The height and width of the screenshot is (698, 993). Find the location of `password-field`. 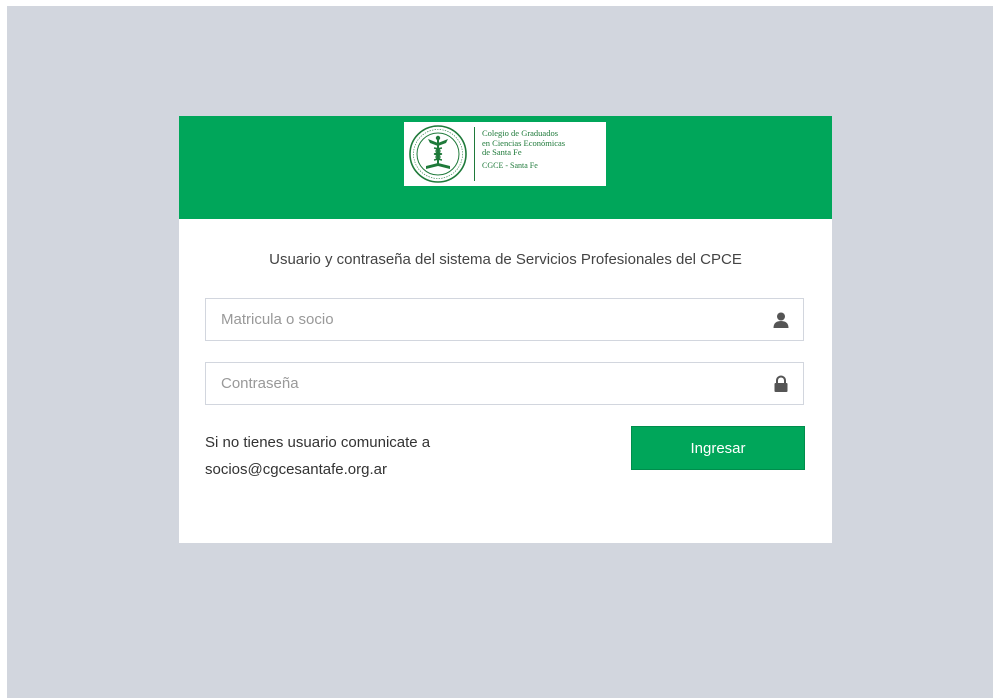

password-field is located at coordinates (504, 383).